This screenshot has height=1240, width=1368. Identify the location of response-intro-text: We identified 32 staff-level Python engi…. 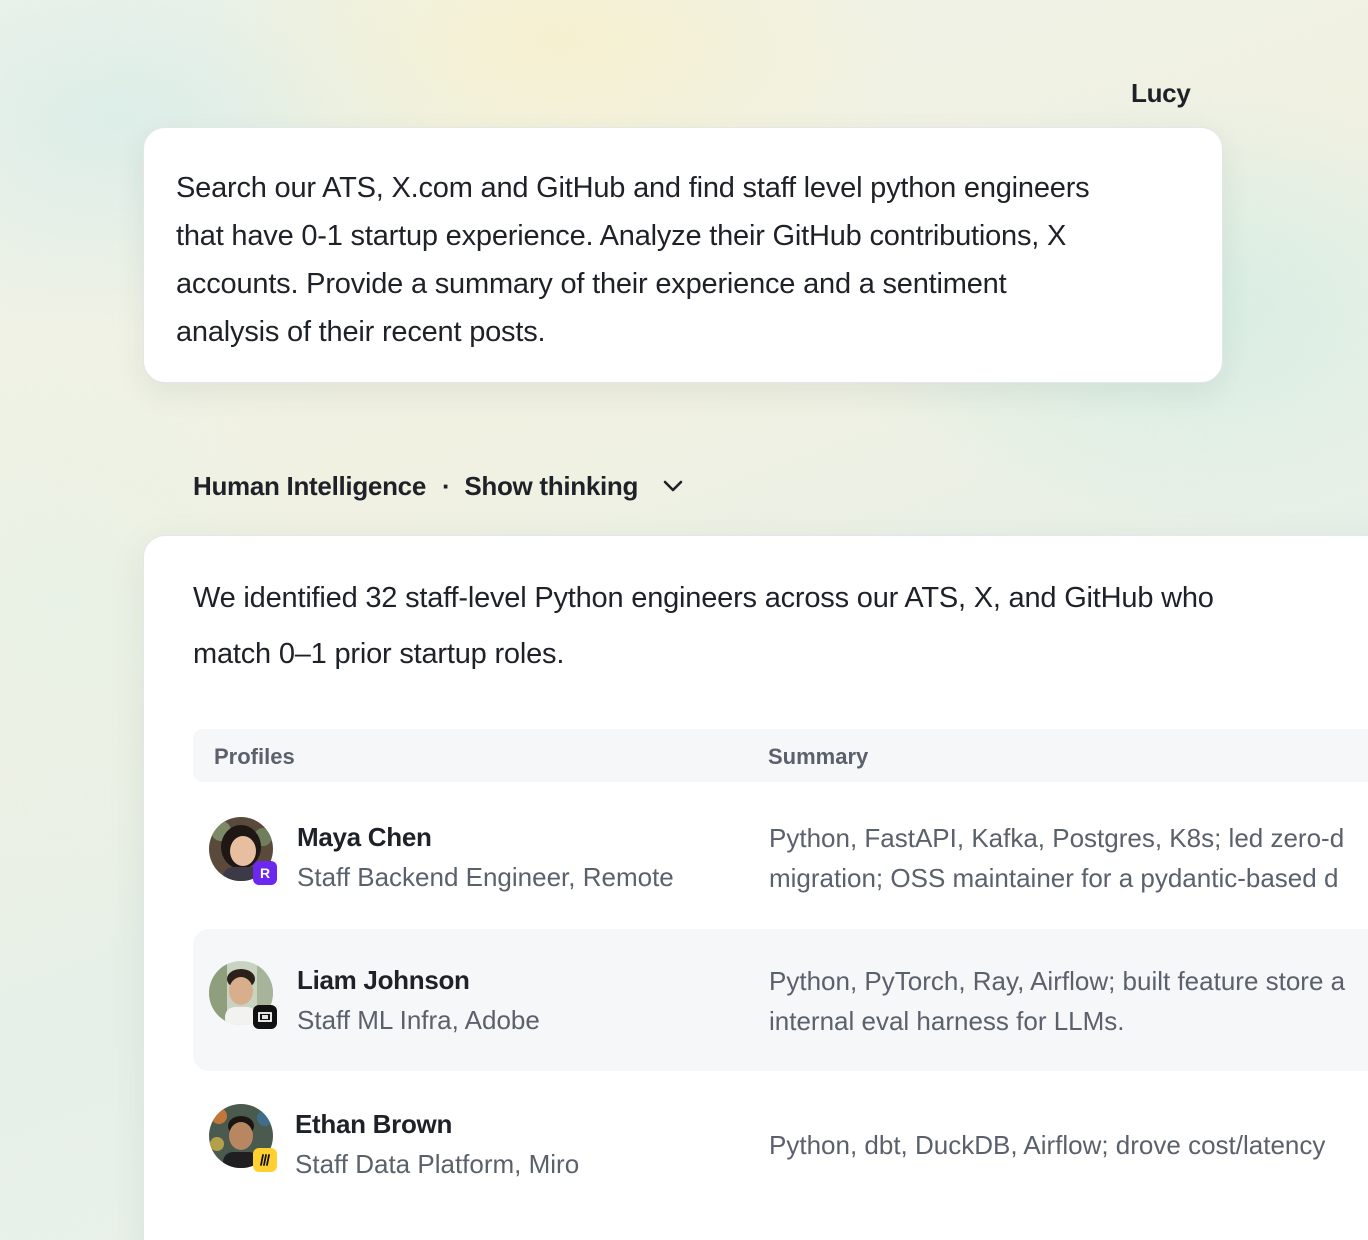
(703, 626).